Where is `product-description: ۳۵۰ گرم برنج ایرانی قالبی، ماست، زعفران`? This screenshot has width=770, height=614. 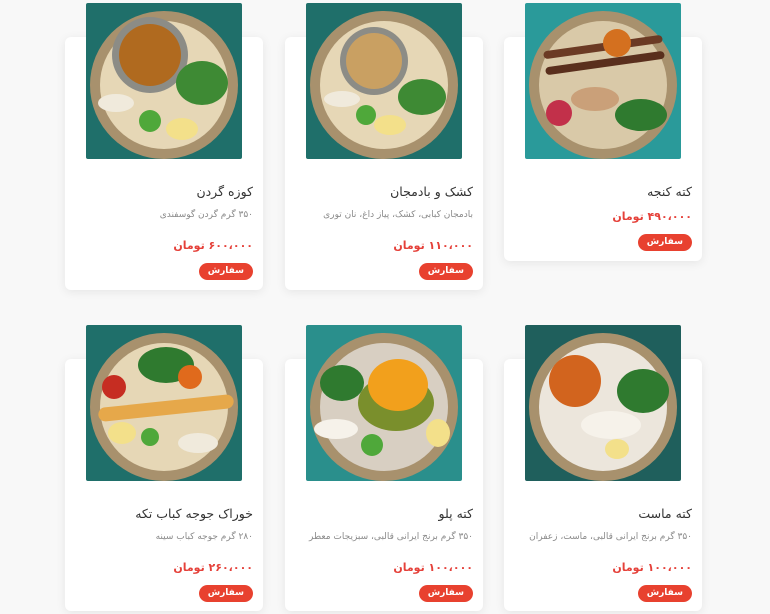
product-description: ۳۵۰ گرم برنج ایرانی قالبی، ماست، زعفران is located at coordinates (610, 537).